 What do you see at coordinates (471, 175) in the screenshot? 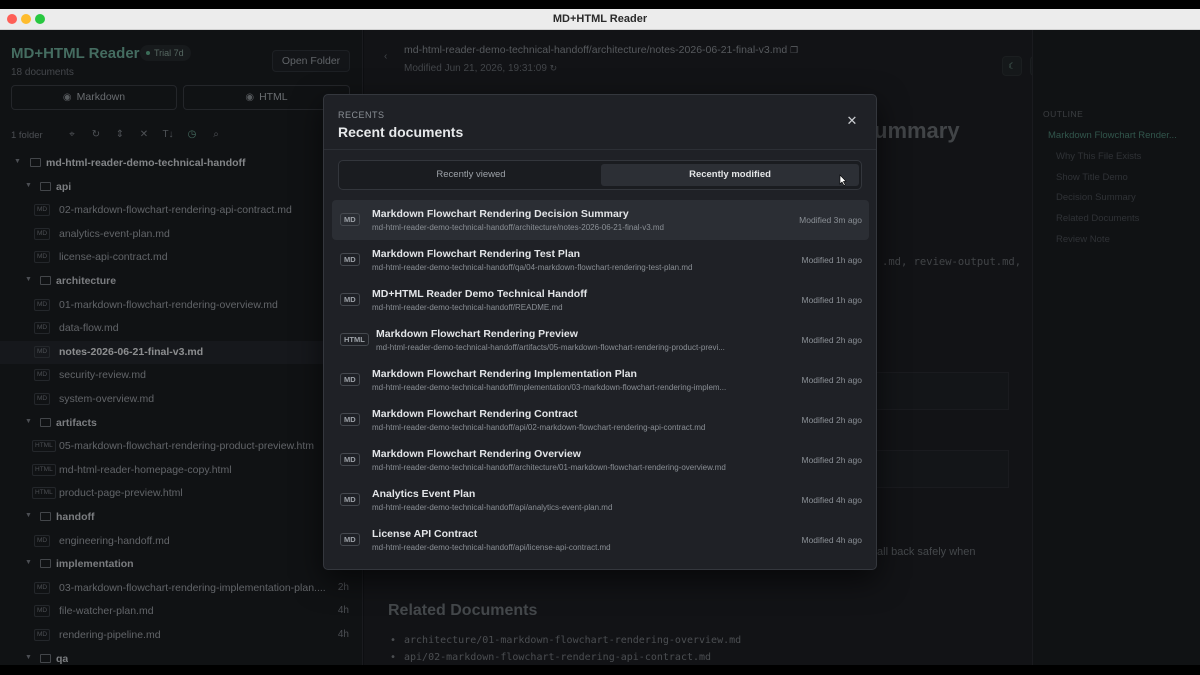
I see `tab-recently-viewed: Recently viewed` at bounding box center [471, 175].